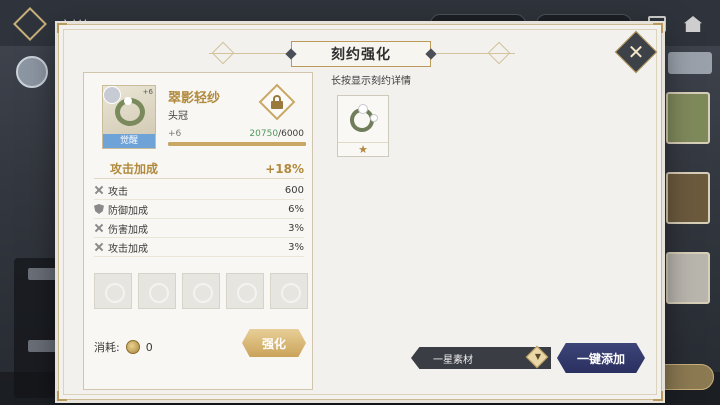 This screenshot has height=405, width=720. What do you see at coordinates (636, 52) in the screenshot?
I see `close-icon: ✕` at bounding box center [636, 52].